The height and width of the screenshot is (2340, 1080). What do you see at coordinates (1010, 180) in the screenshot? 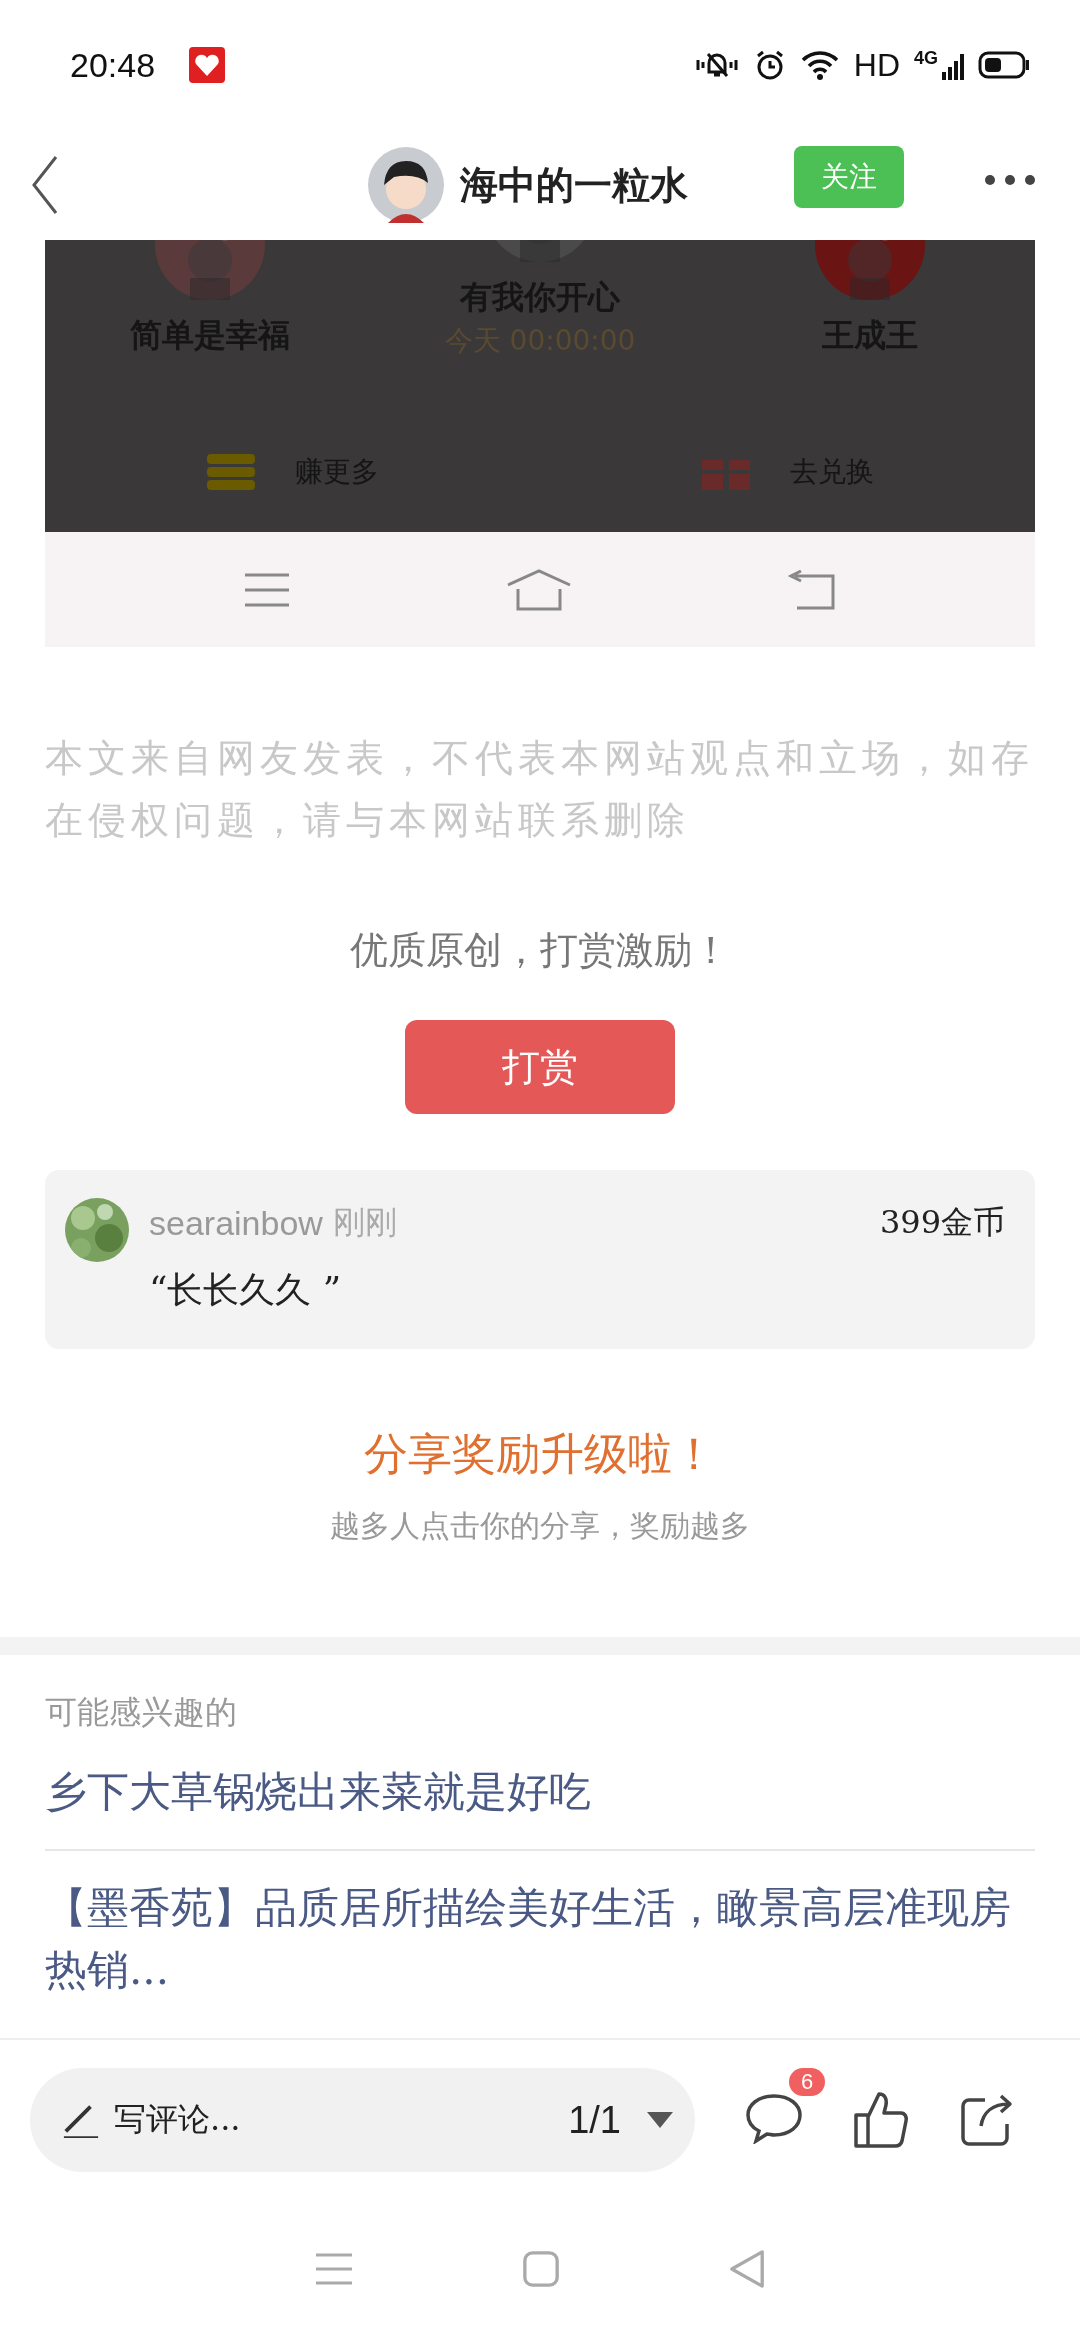
I see `more-icon` at bounding box center [1010, 180].